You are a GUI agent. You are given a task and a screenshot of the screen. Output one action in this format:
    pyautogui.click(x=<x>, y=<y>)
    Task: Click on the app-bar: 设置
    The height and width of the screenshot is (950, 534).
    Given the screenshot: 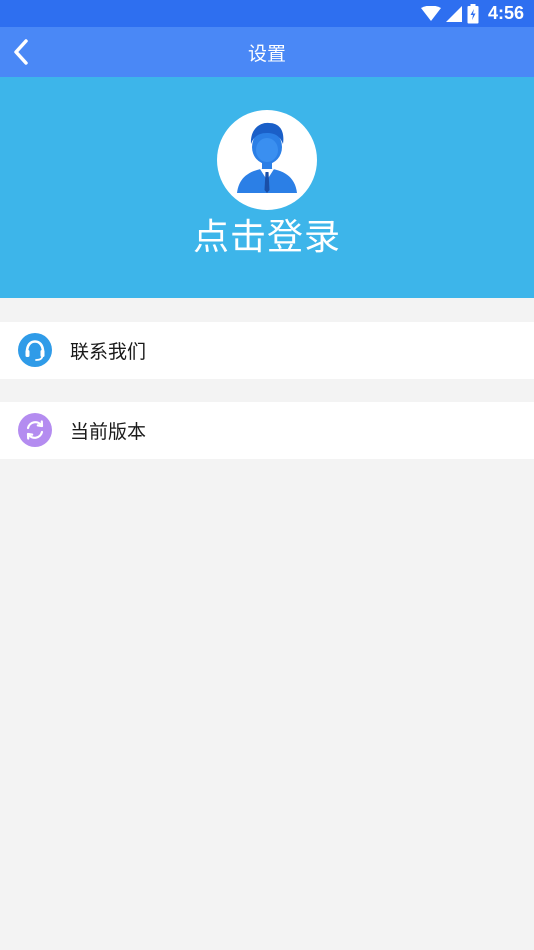 What is the action you would take?
    pyautogui.click(x=267, y=52)
    